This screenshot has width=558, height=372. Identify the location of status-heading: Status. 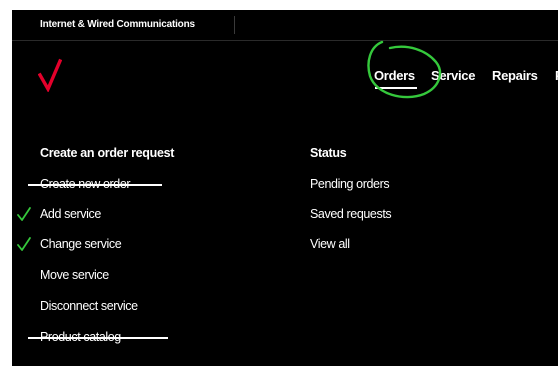
(328, 153).